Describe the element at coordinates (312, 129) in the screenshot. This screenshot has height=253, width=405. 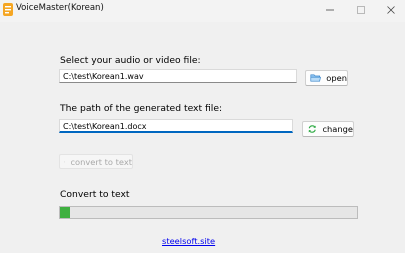
I see `refresh-icon` at that location.